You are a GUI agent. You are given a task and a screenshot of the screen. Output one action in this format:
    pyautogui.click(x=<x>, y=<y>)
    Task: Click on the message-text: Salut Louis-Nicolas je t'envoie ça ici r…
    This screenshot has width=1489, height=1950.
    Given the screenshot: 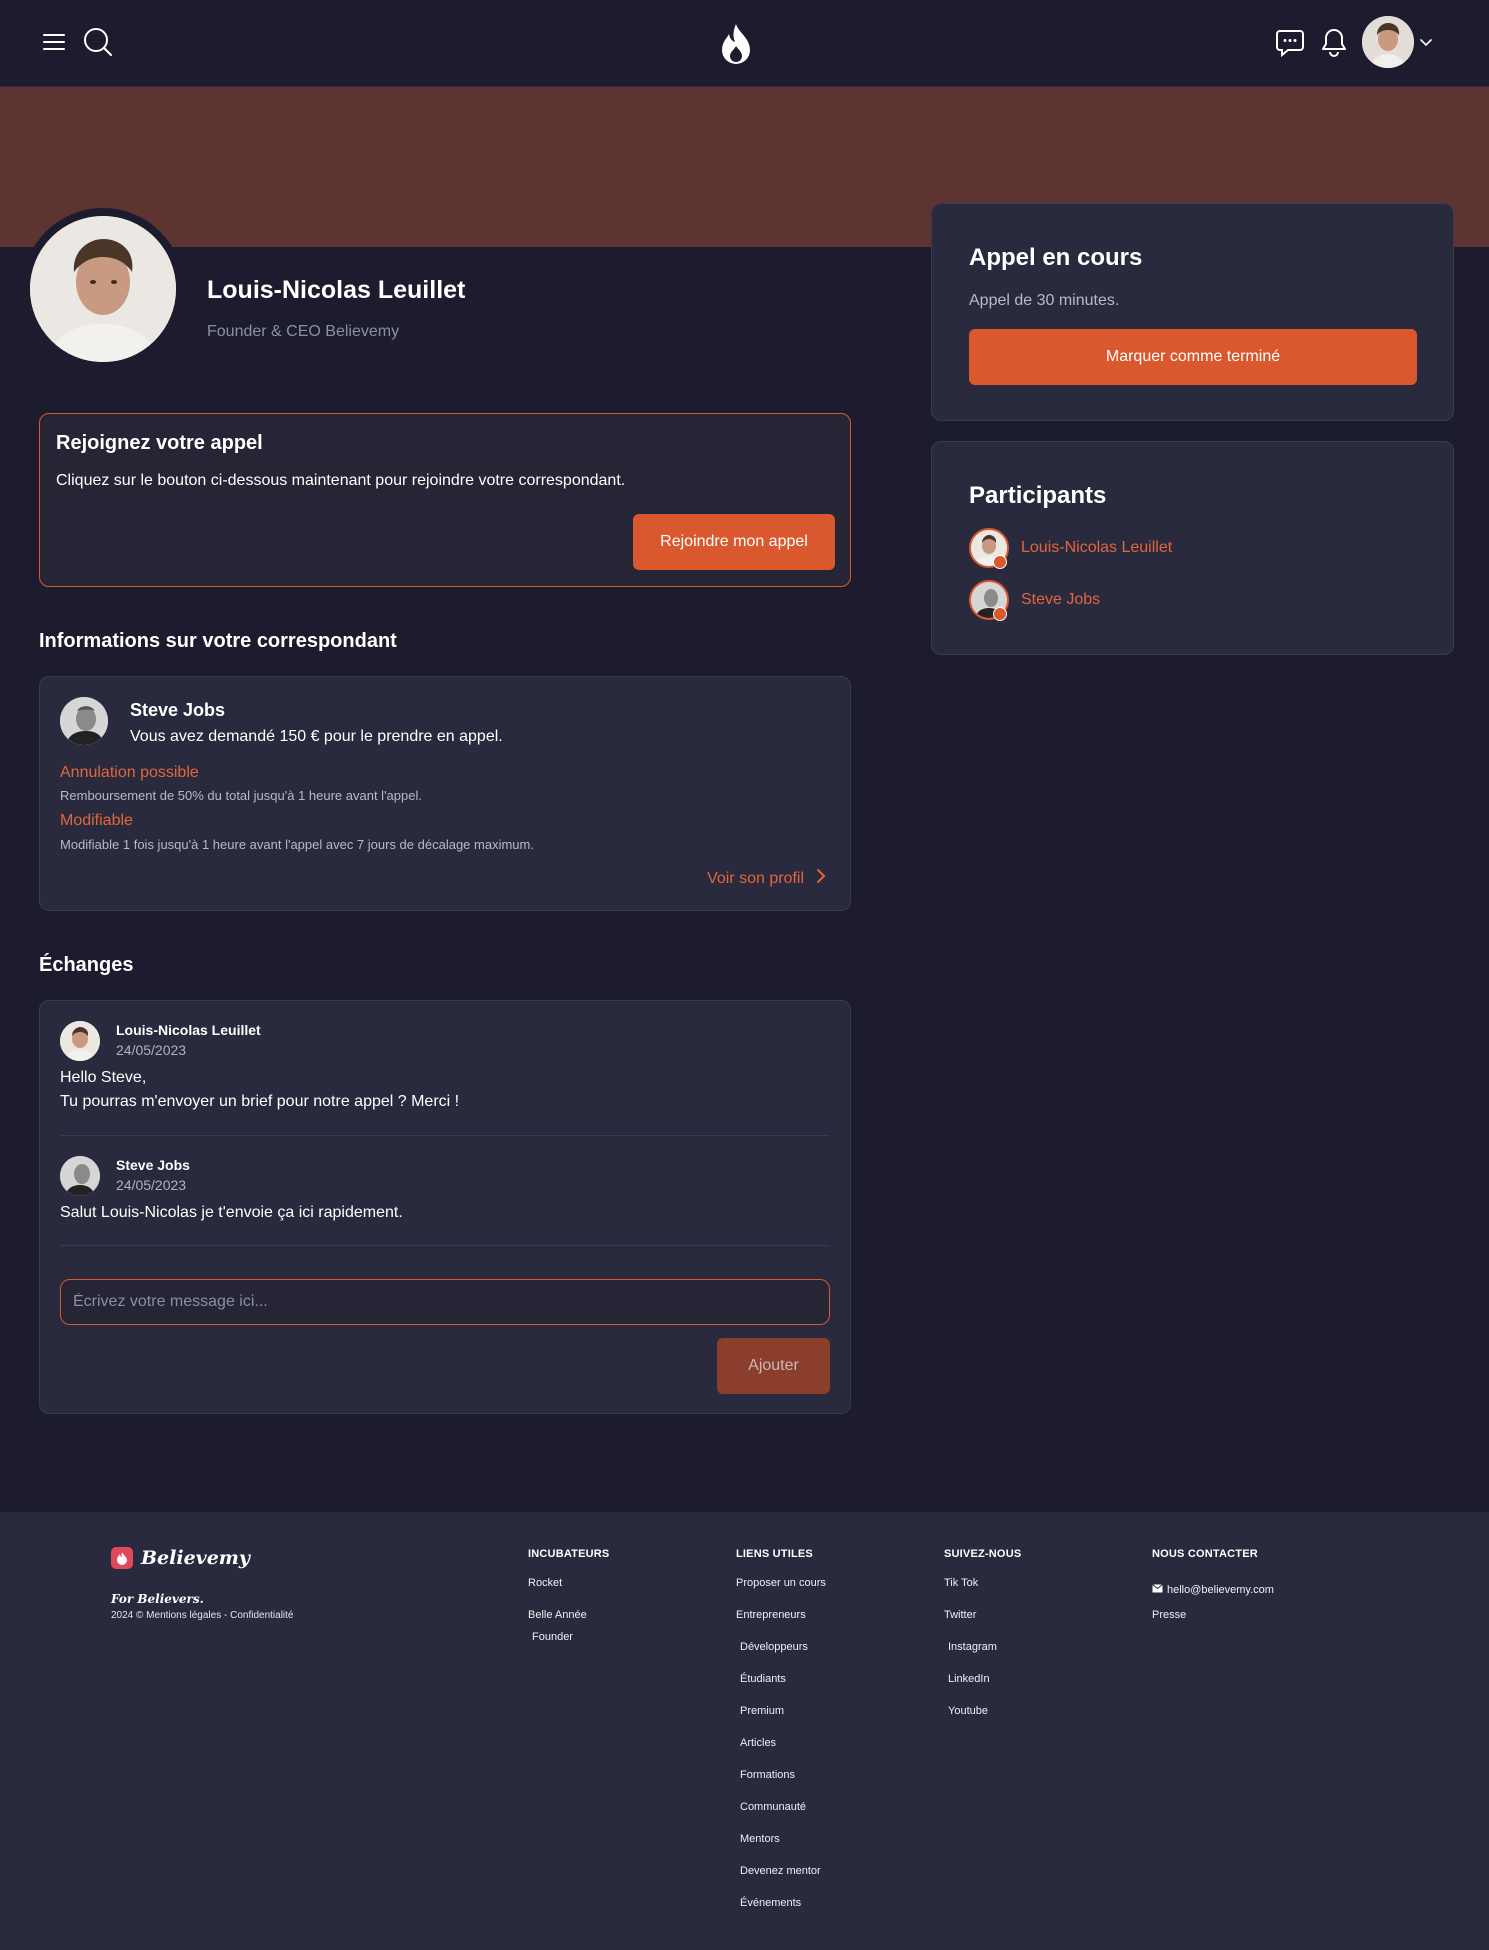 What is the action you would take?
    pyautogui.click(x=231, y=1212)
    